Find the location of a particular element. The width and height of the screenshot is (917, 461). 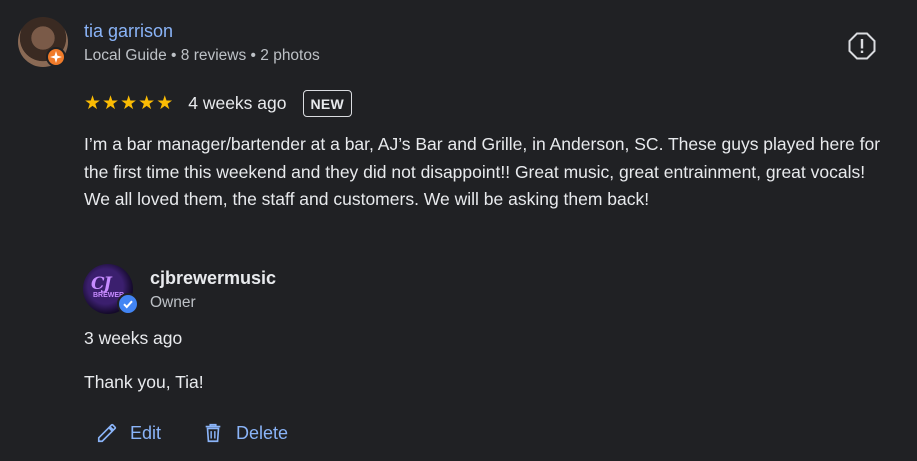

report-button is located at coordinates (862, 46).